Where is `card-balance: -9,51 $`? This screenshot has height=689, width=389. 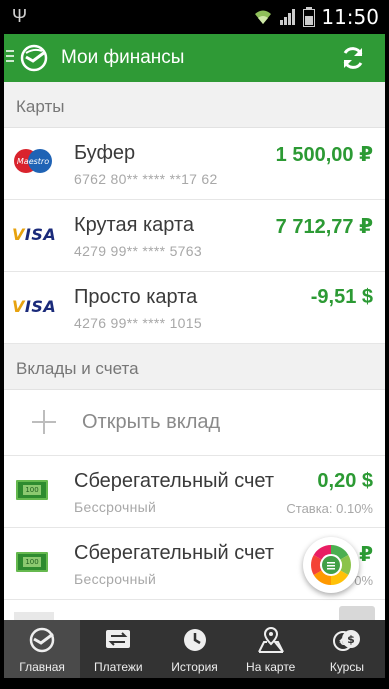
card-balance: -9,51 $ is located at coordinates (341, 297).